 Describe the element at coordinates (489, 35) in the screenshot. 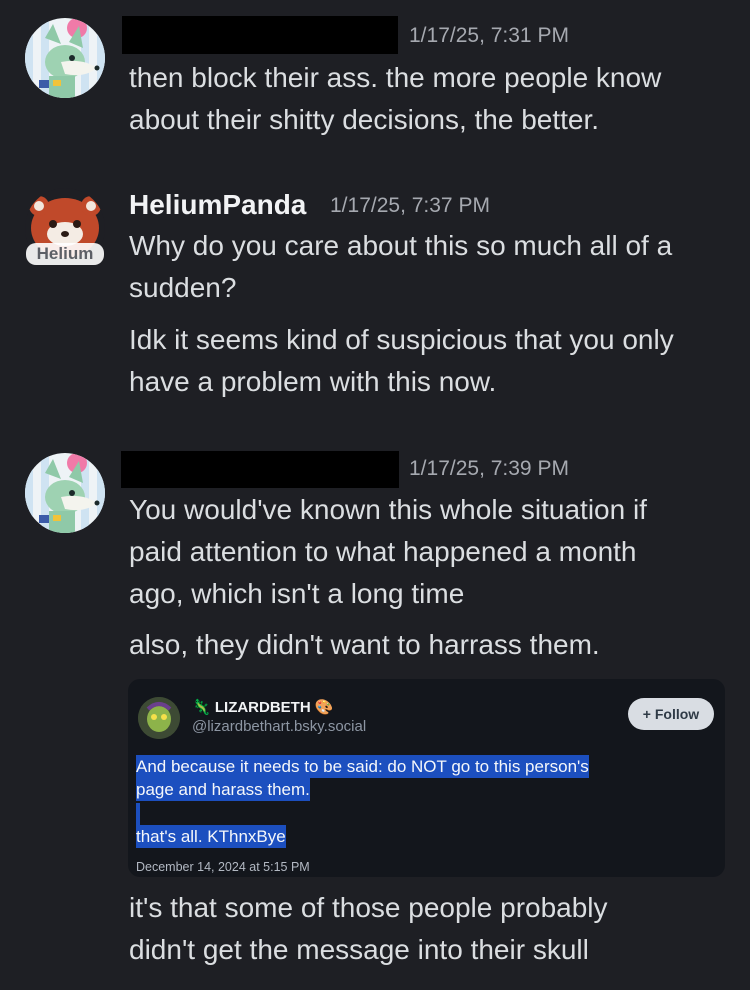

I see `message-timestamp: 1/17/25, 7:31 PM` at that location.